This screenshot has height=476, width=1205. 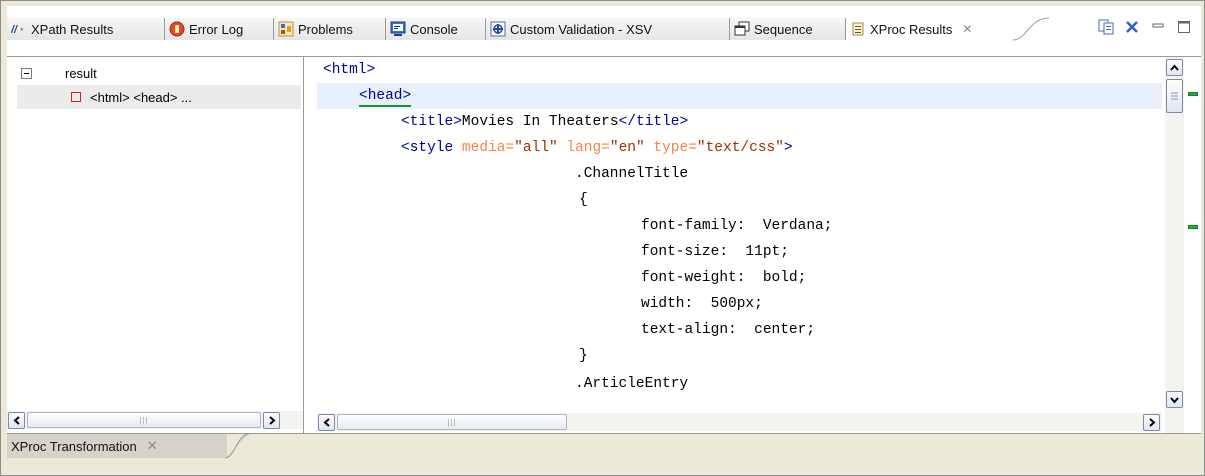 What do you see at coordinates (742, 29) in the screenshot?
I see `sequence-icon` at bounding box center [742, 29].